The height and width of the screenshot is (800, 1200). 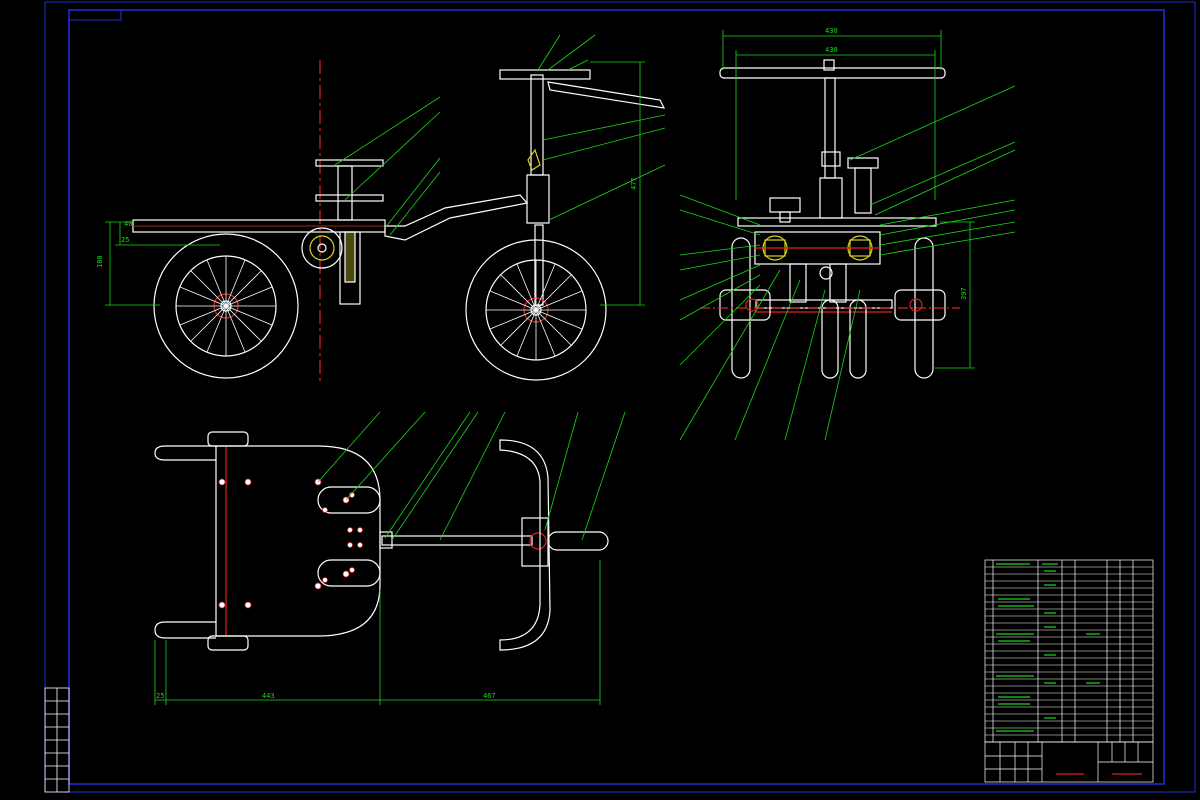 I want to click on dim-plan-left: 25, so click(x=160, y=696).